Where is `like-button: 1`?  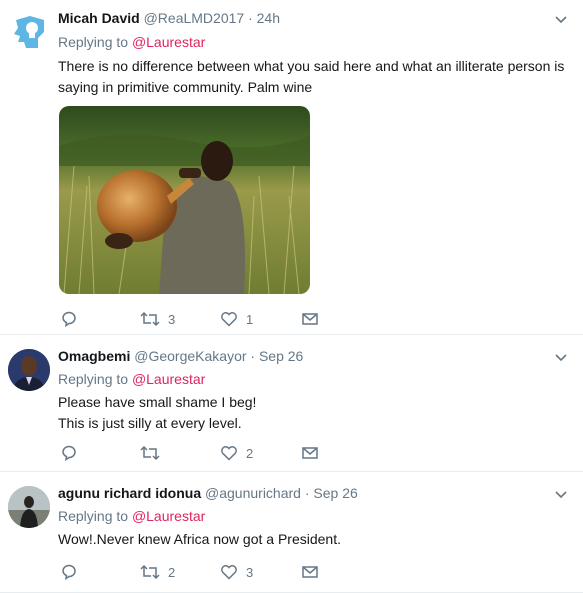 like-button: 1 is located at coordinates (236, 319).